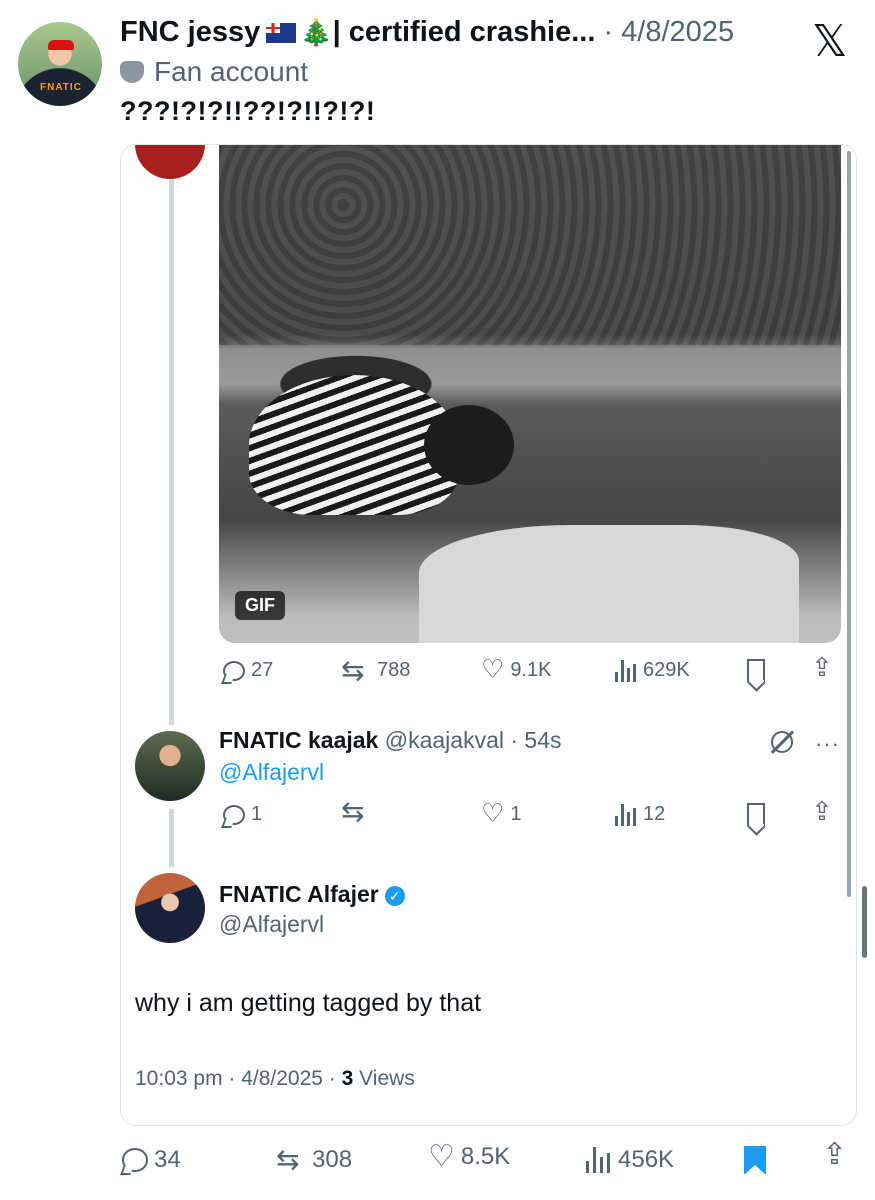  I want to click on like-count: 8.5K, so click(485, 1156).